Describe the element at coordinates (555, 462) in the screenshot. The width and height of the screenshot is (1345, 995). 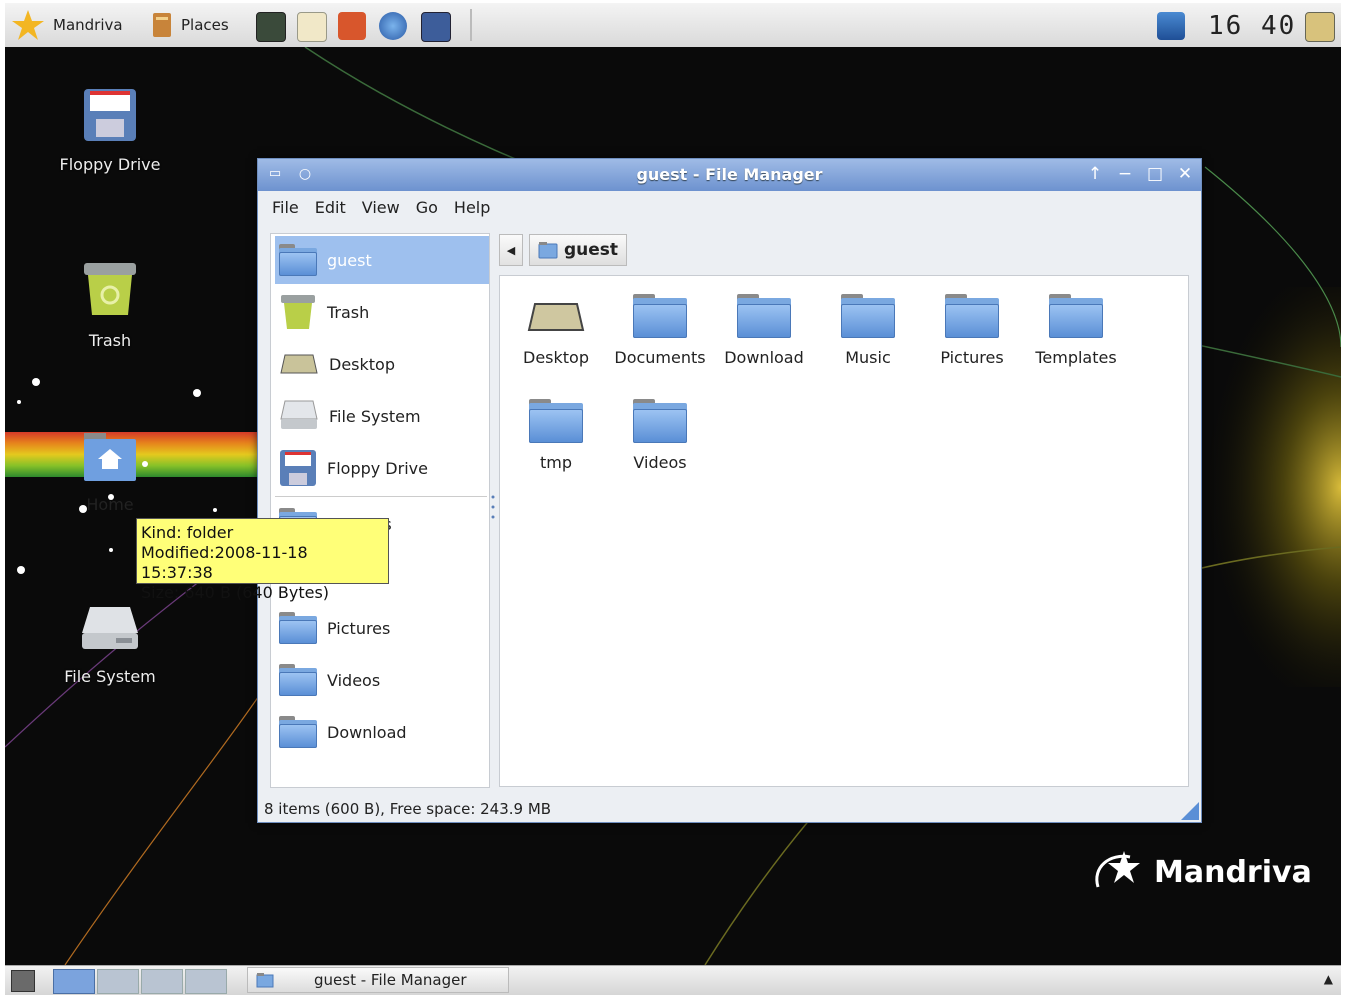
I see `file-item-label: tmp` at that location.